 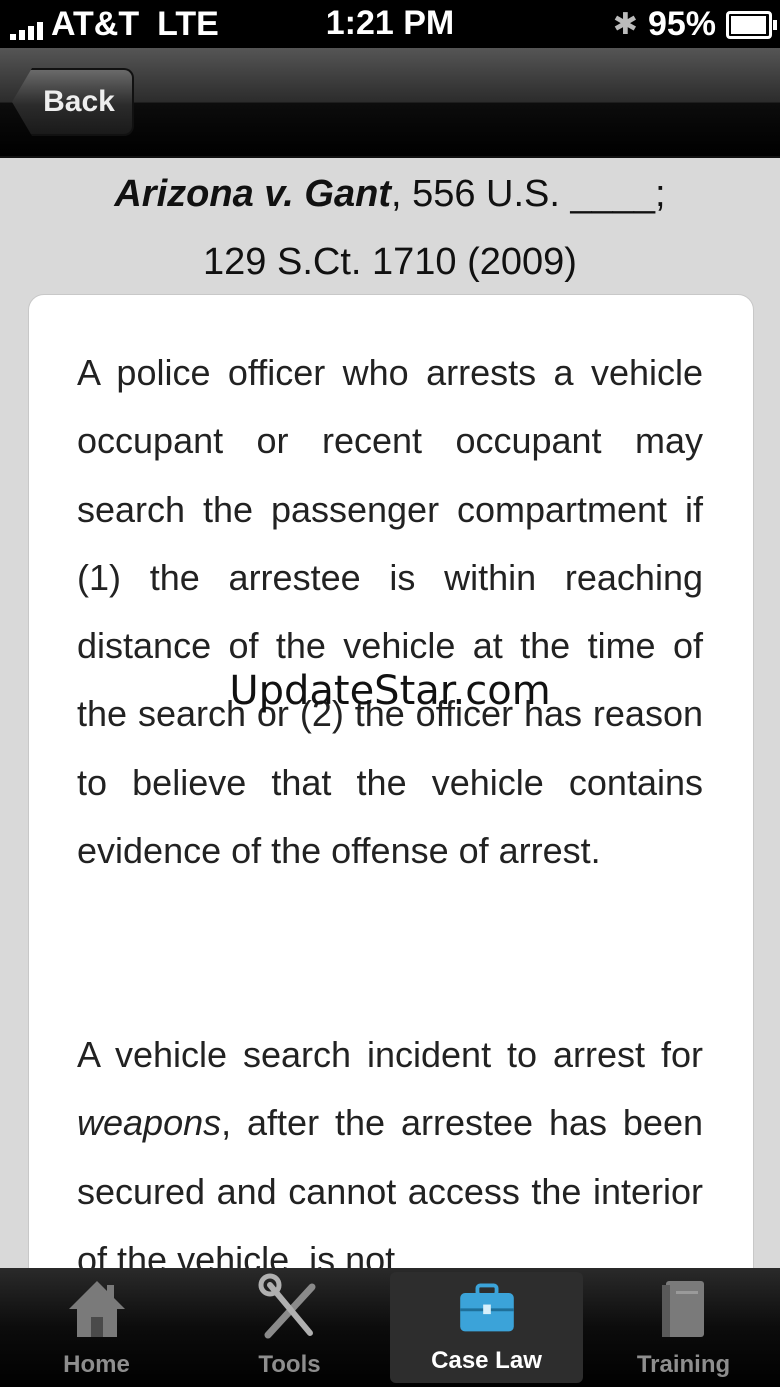 What do you see at coordinates (390, 103) in the screenshot?
I see `navigation-bar: Back` at bounding box center [390, 103].